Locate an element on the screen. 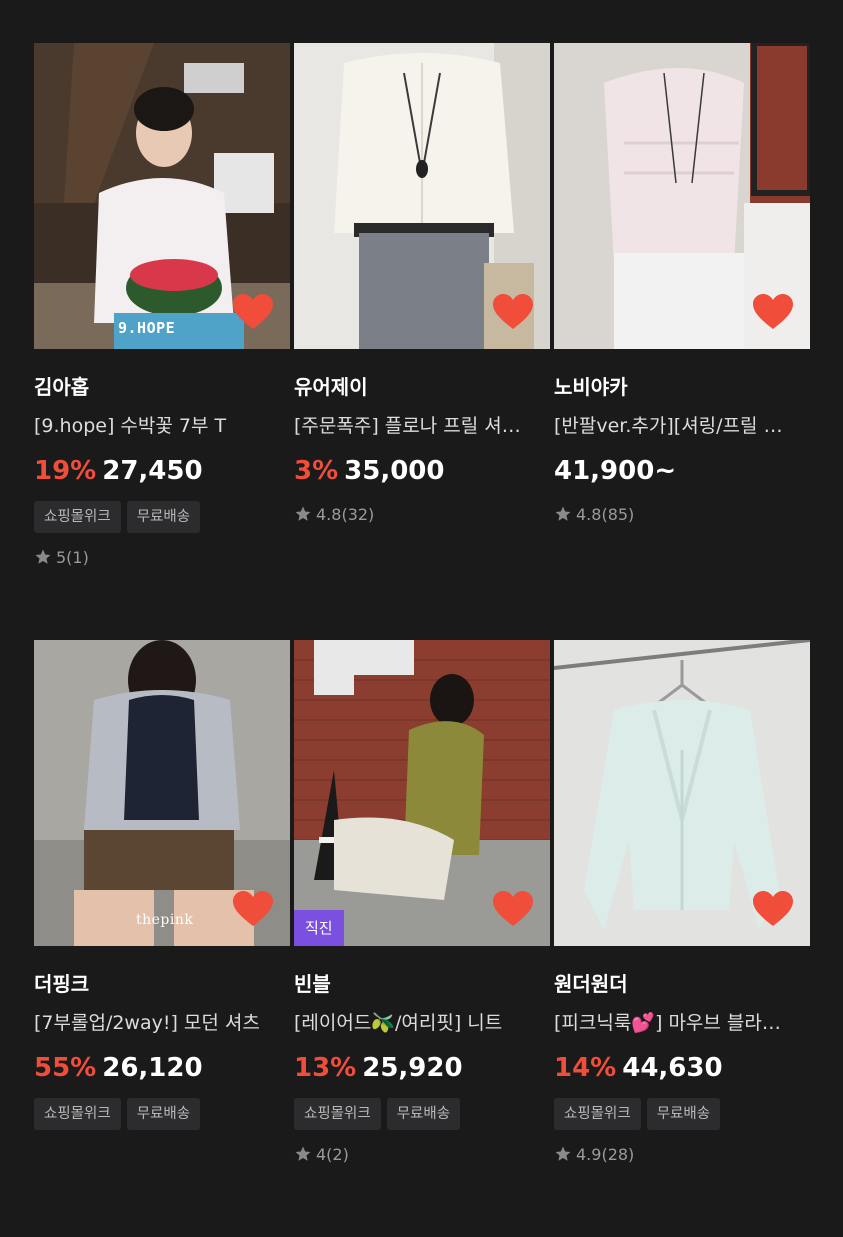 The width and height of the screenshot is (843, 1237). price: 27,450 is located at coordinates (152, 471).